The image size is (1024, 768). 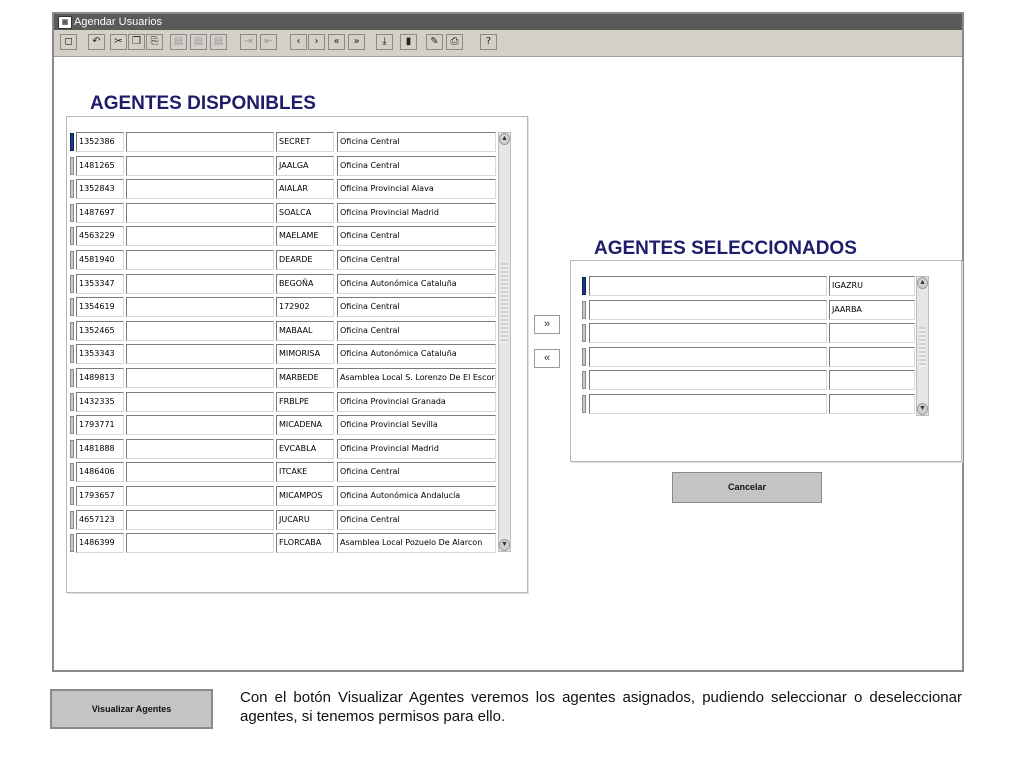 What do you see at coordinates (118, 42) in the screenshot?
I see `cut-icon: ✂` at bounding box center [118, 42].